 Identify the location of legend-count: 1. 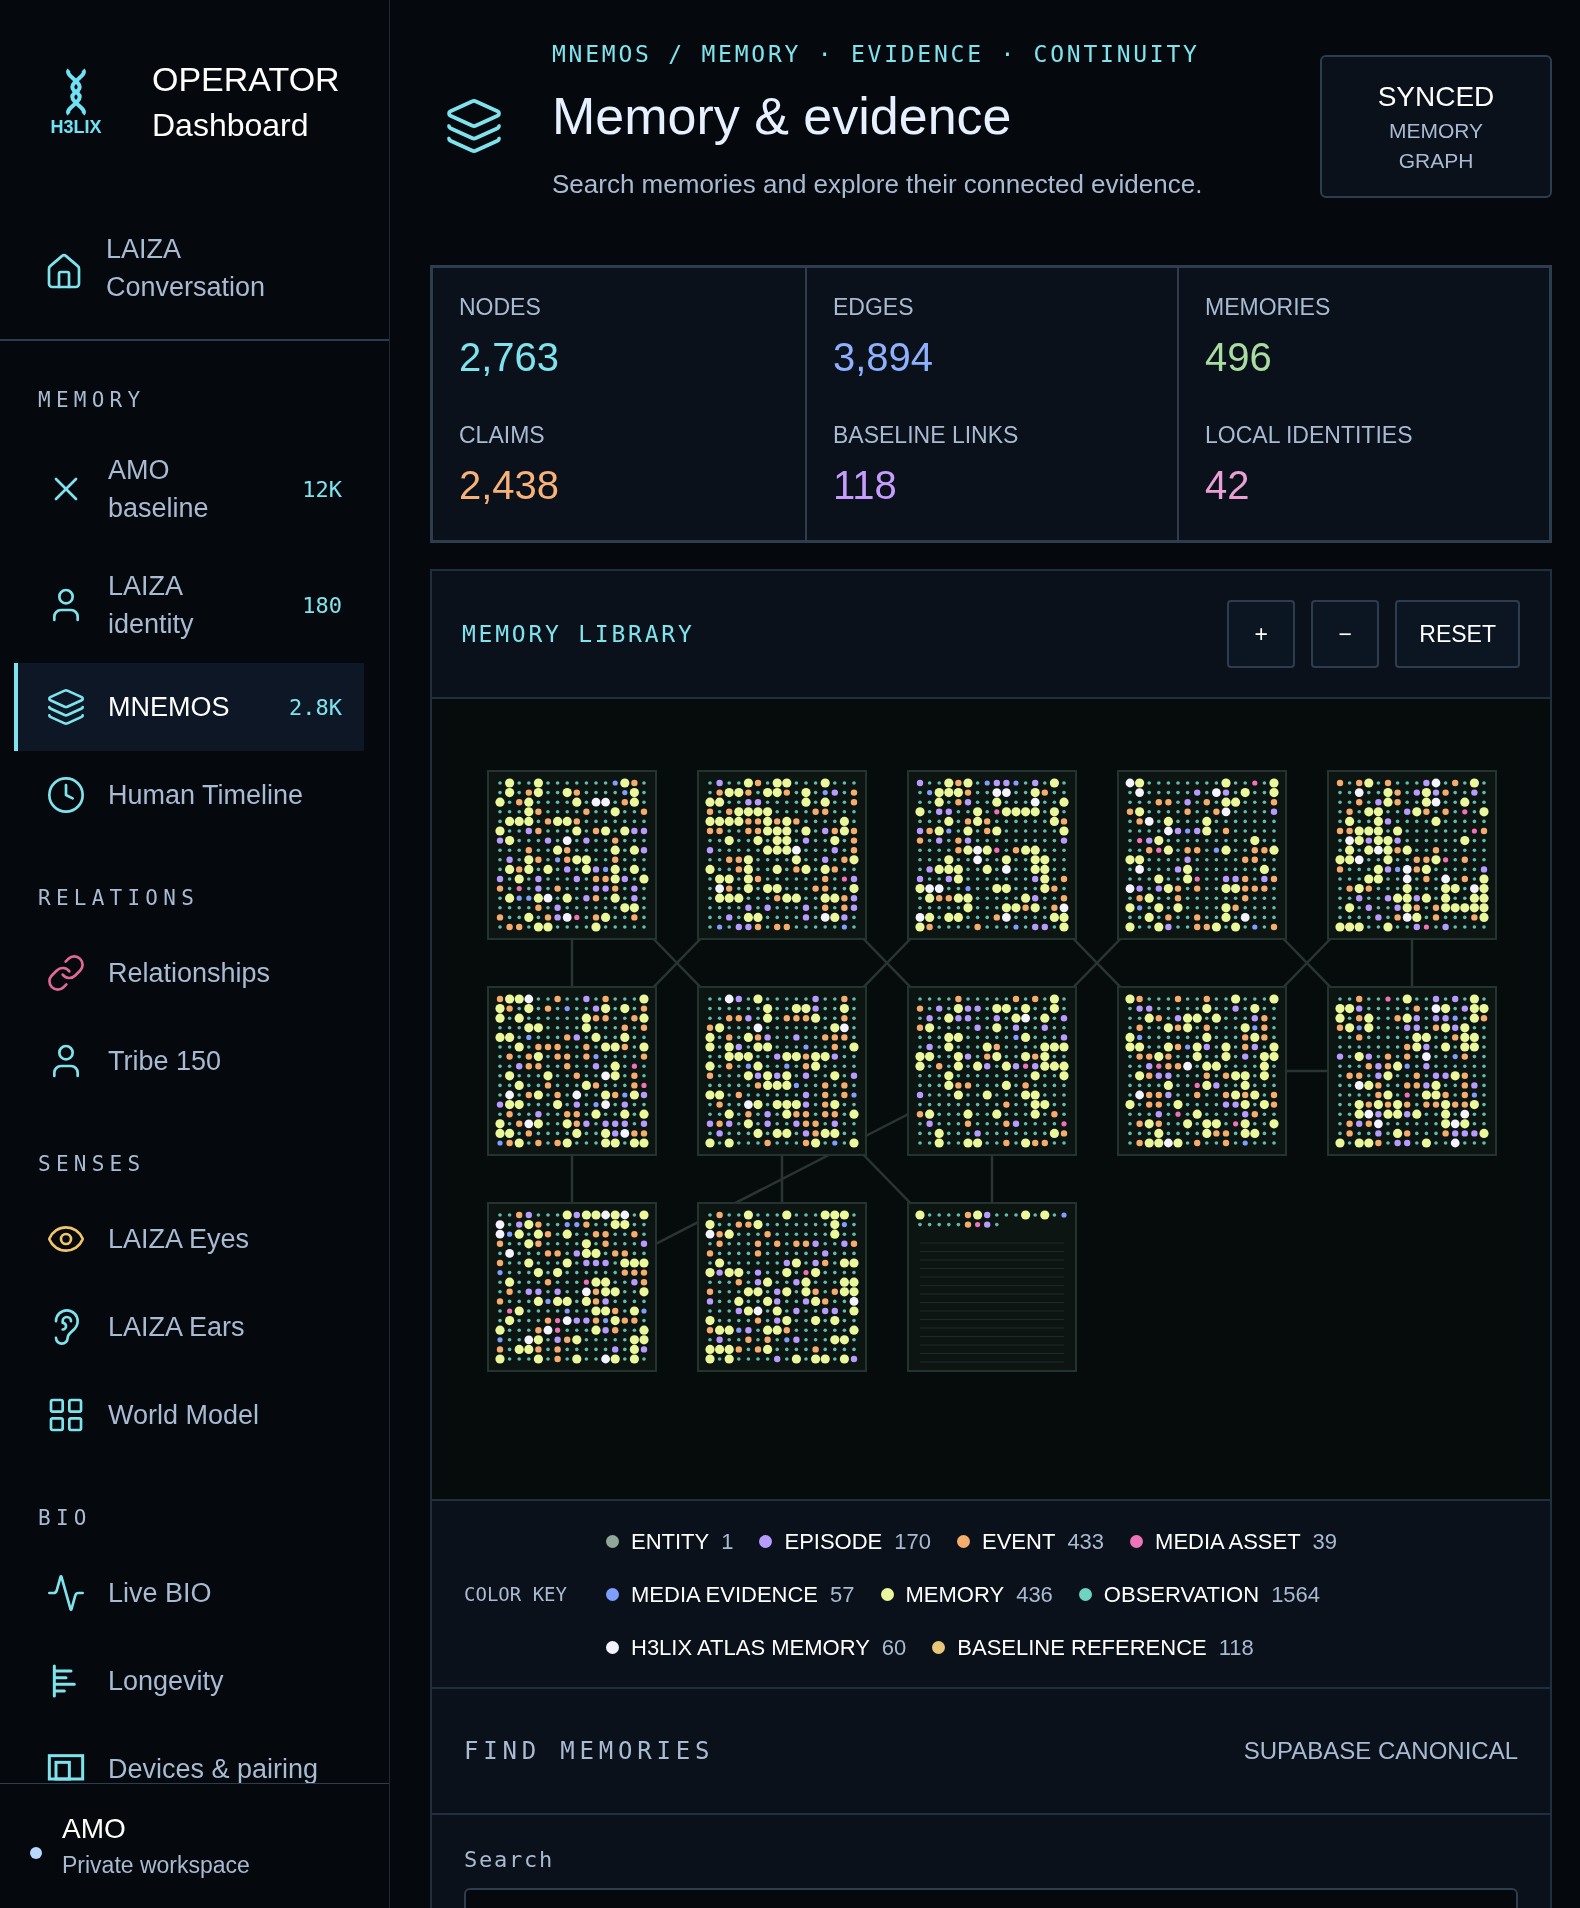
(727, 1541).